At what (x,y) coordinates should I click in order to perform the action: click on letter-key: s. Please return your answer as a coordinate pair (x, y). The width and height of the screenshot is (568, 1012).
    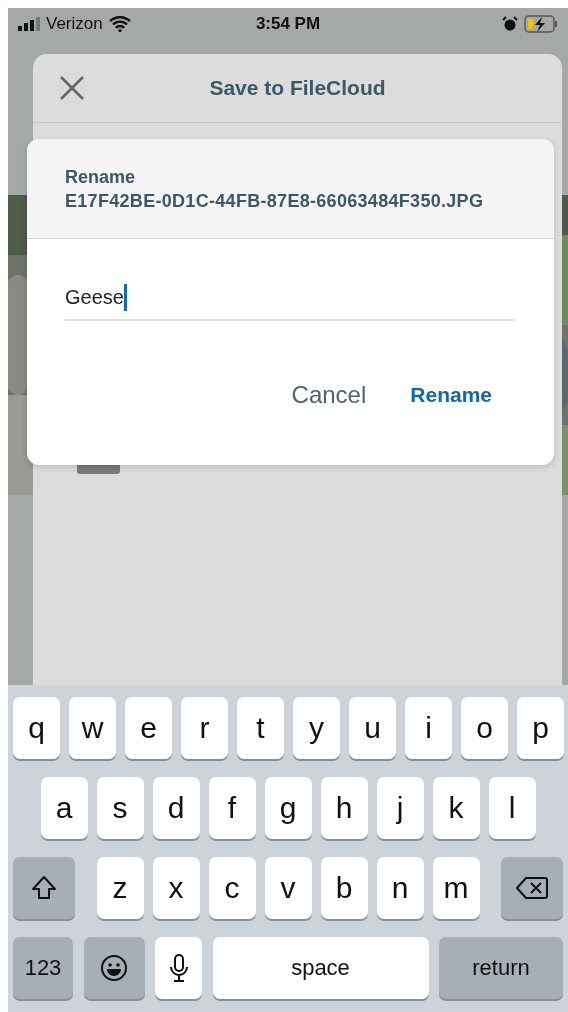
    Looking at the image, I should click on (120, 808).